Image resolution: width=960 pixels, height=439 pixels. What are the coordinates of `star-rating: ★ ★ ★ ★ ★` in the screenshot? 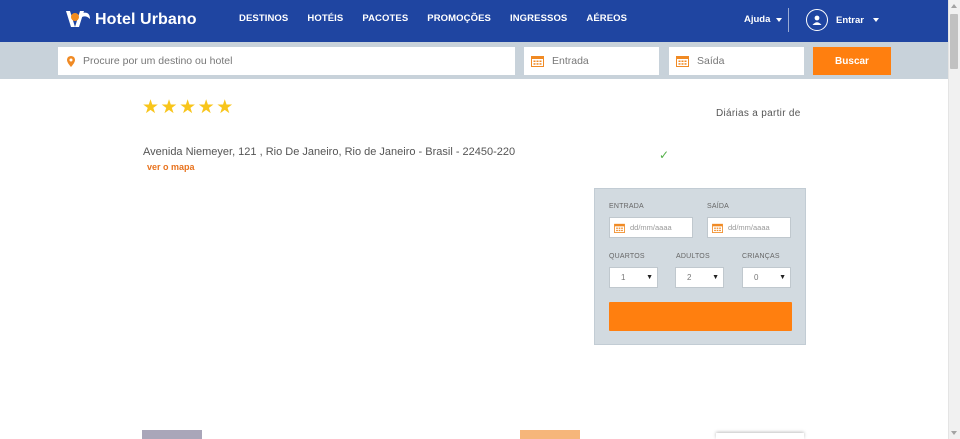 It's located at (188, 108).